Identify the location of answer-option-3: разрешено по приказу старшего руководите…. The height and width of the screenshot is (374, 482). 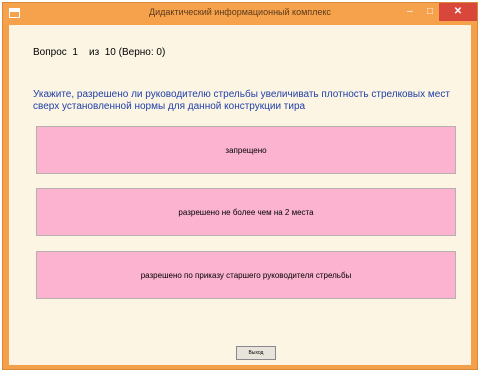
(246, 275).